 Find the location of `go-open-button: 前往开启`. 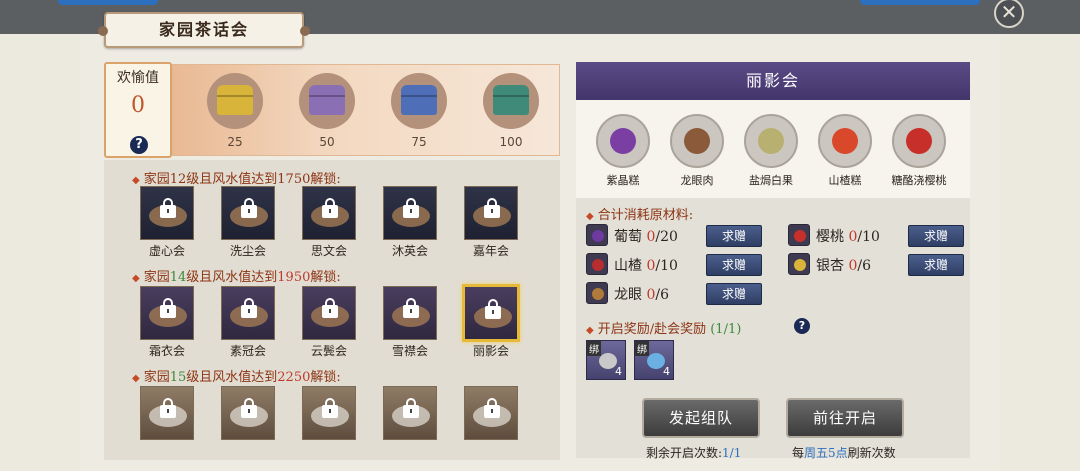

go-open-button: 前往开启 is located at coordinates (845, 418).